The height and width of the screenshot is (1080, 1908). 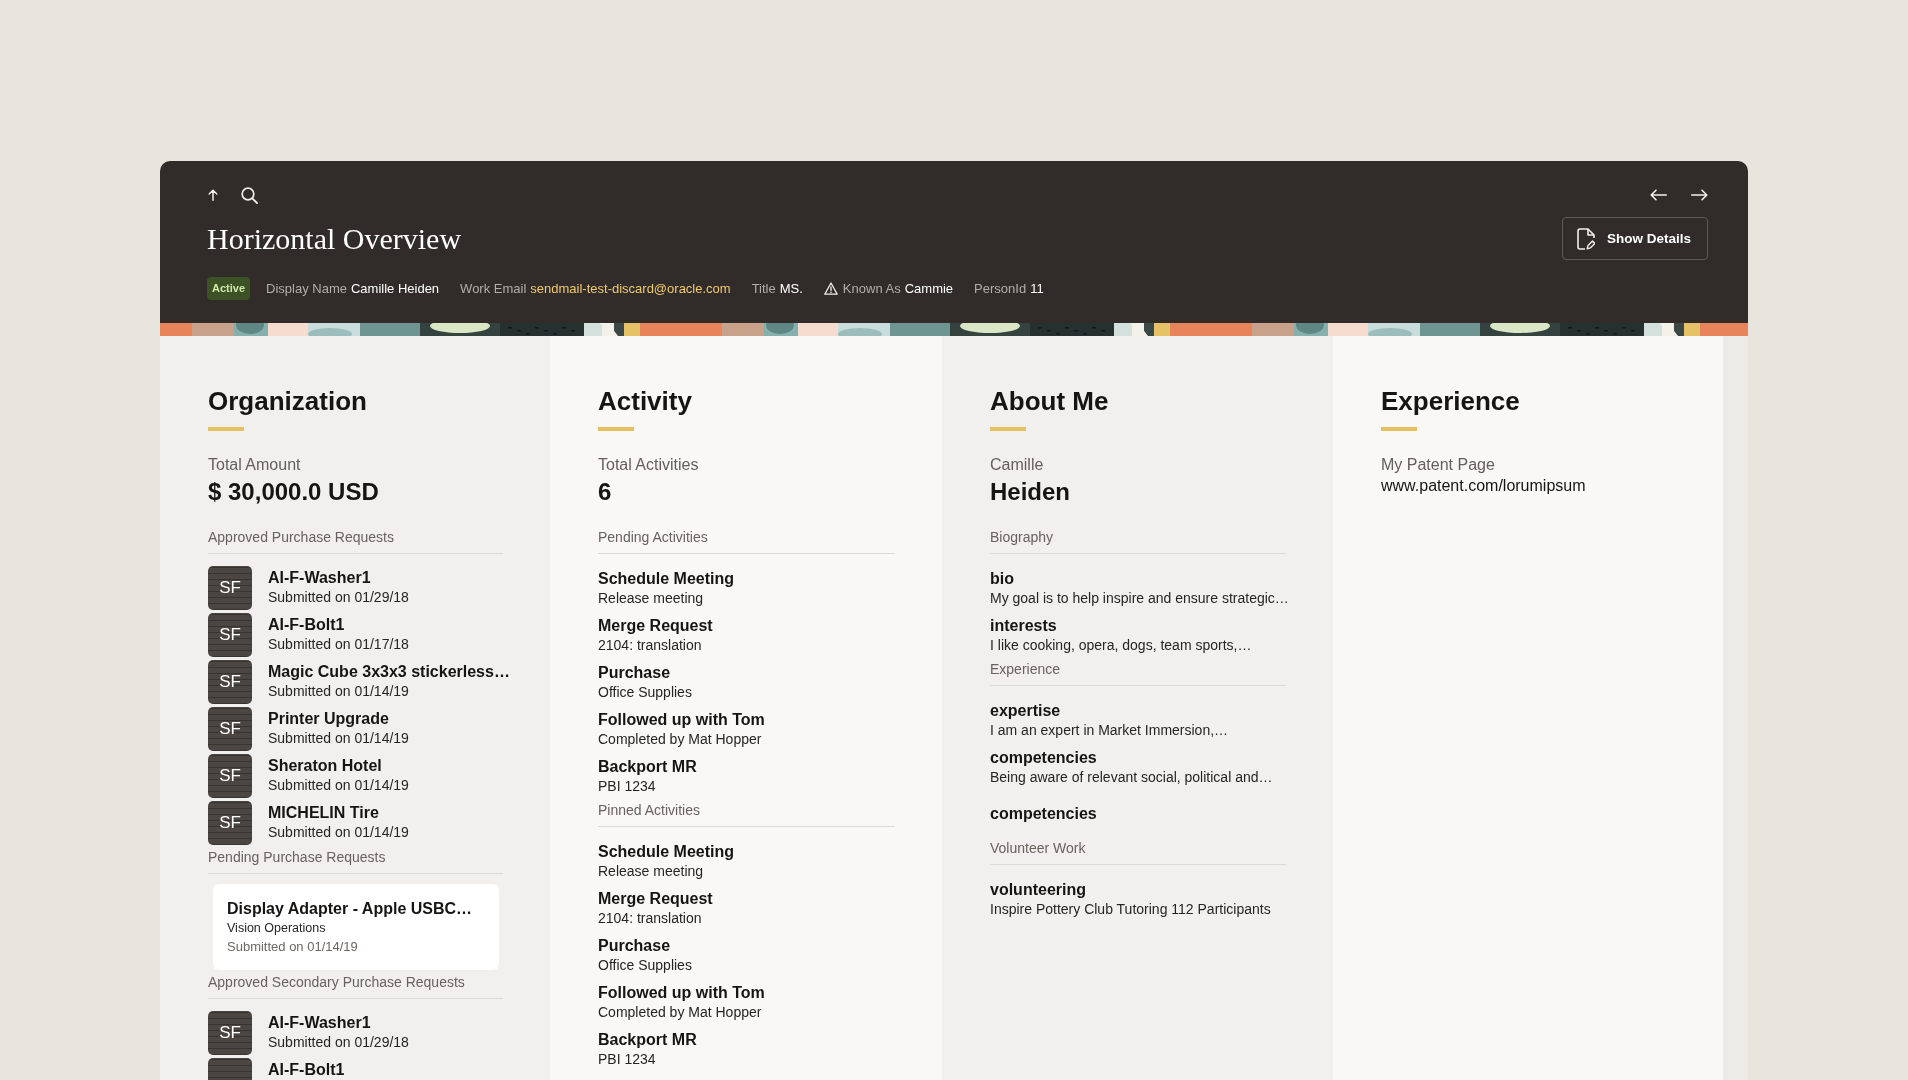 I want to click on item-subtitle: Inspire Pottery Club Tutoring 112 Participants, so click(x=1130, y=909).